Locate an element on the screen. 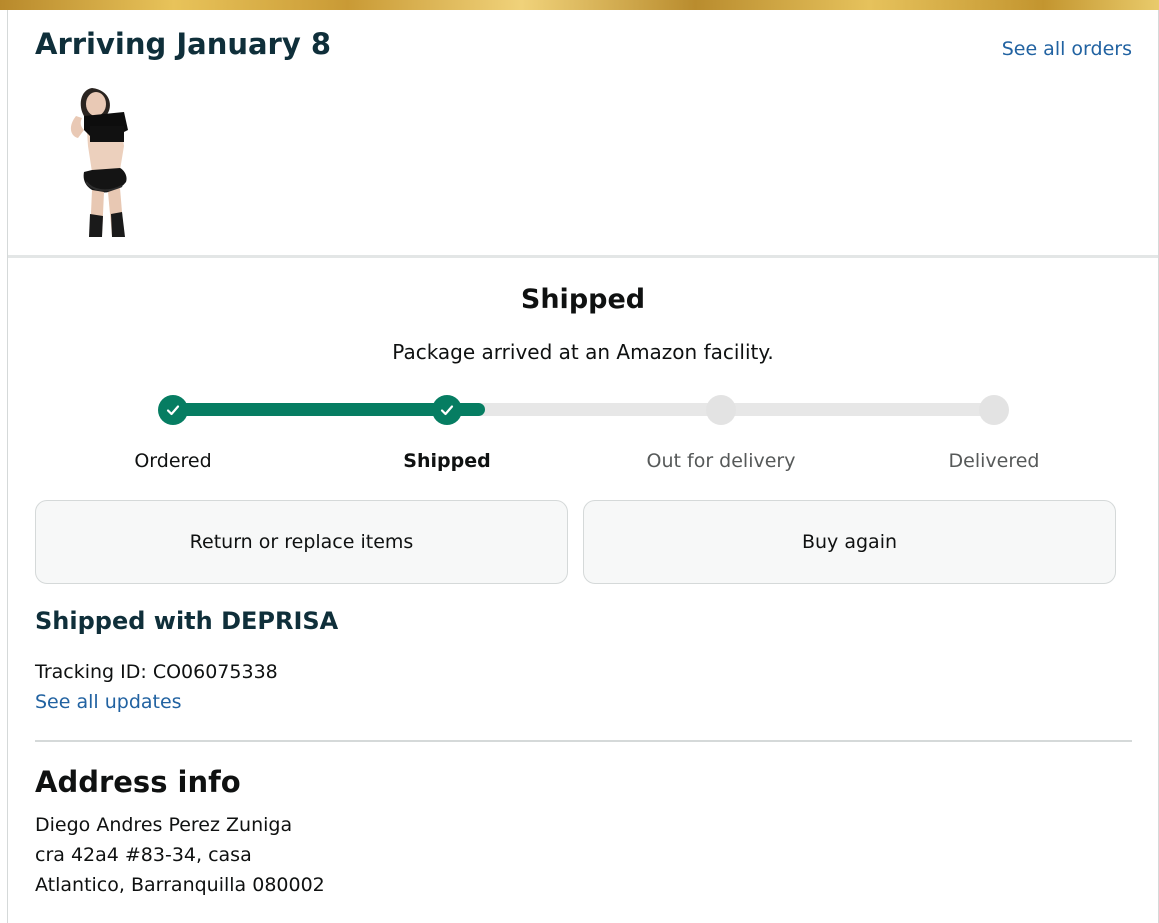 The width and height of the screenshot is (1159, 923). step-label-shipped: Shipped is located at coordinates (447, 461).